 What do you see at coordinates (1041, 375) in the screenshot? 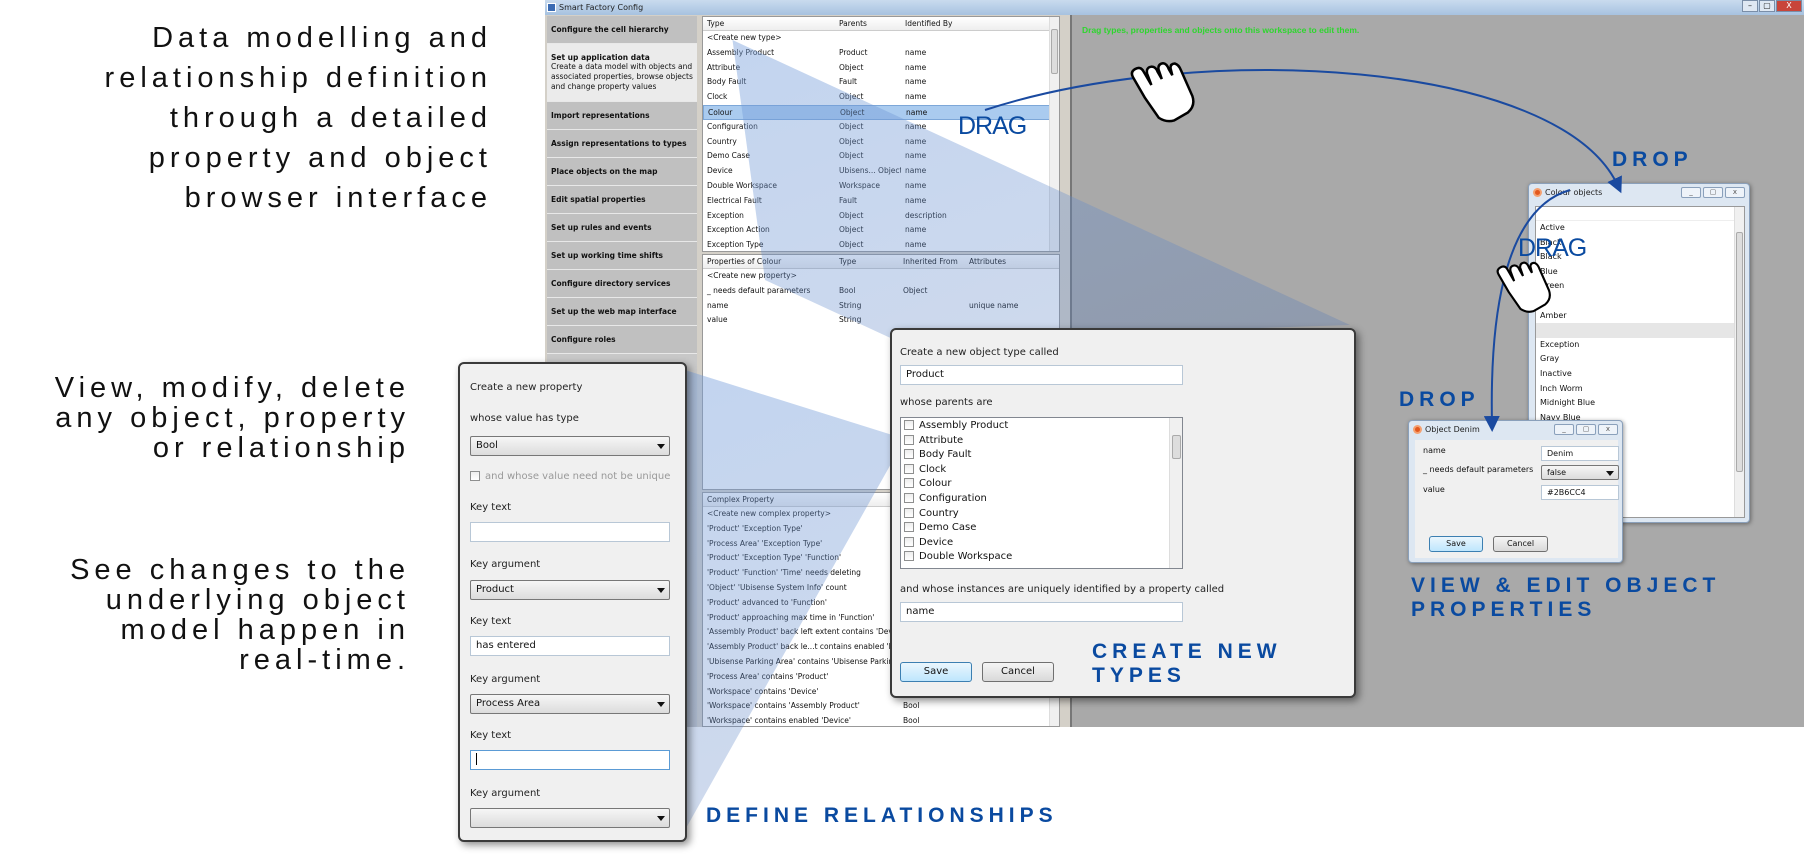
I see `type-name-input: Product` at bounding box center [1041, 375].